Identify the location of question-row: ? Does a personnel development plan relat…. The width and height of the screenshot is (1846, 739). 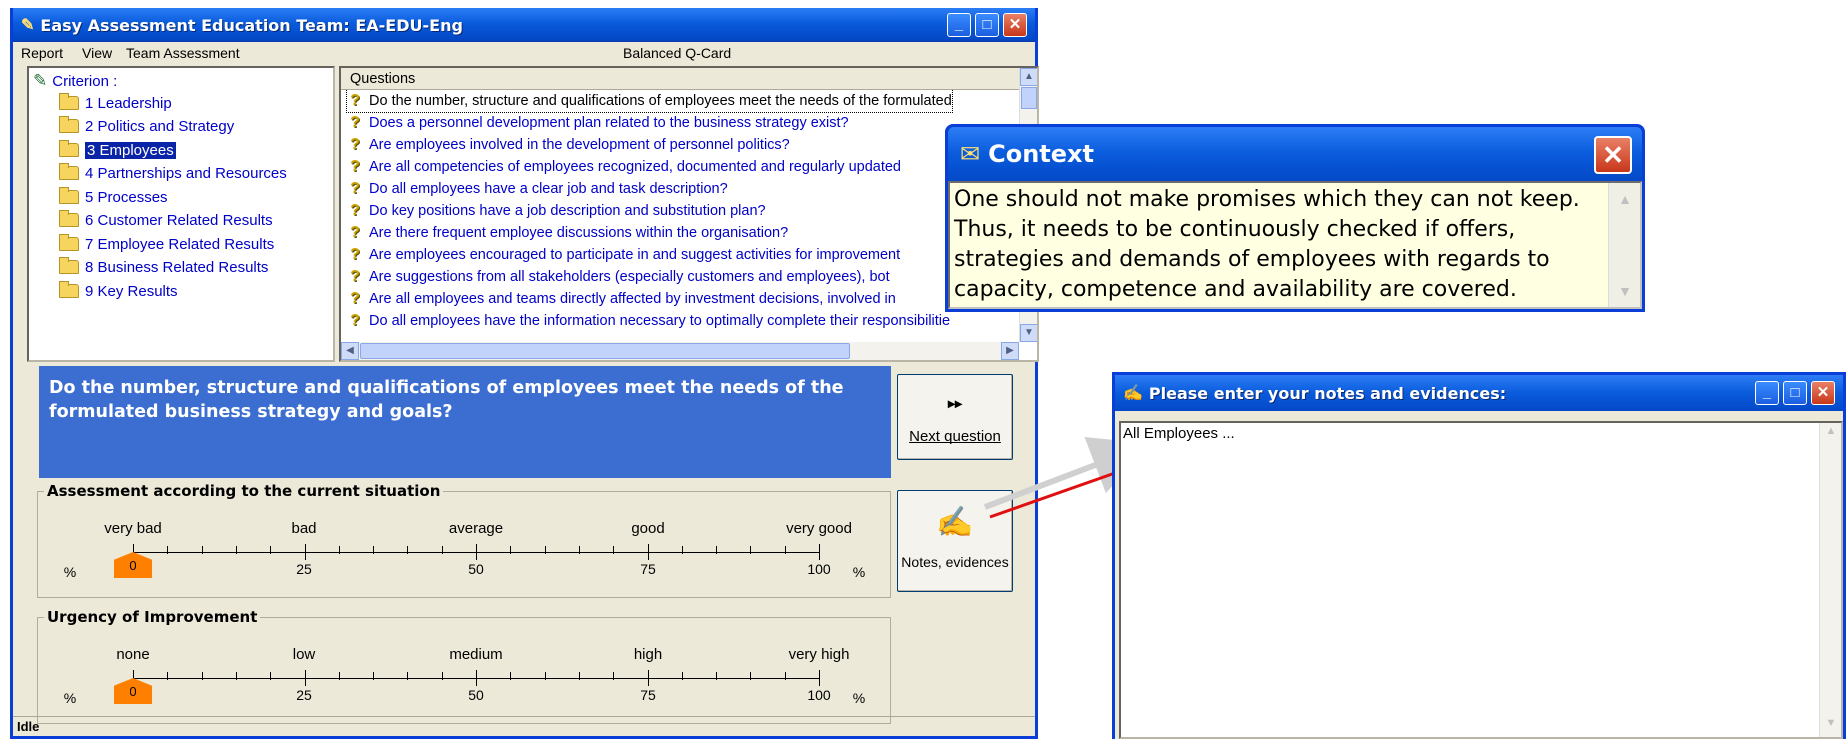
(598, 123).